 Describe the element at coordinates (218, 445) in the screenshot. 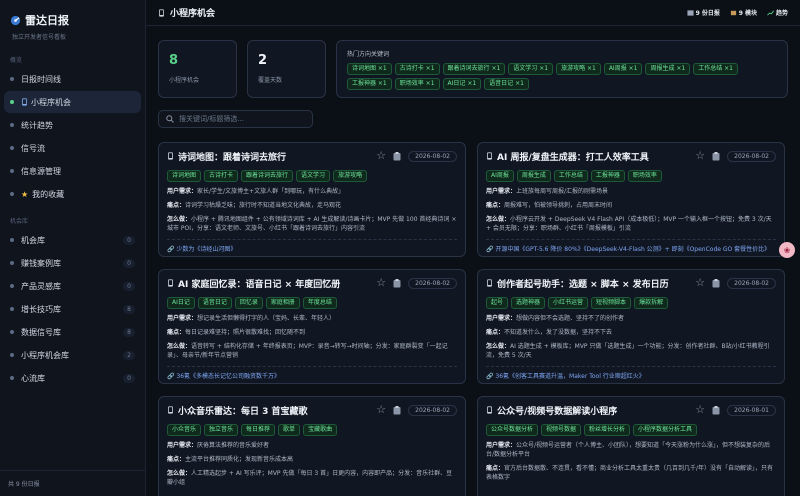

I see `card-user-need: 用户需求：厌倦算法推荐的音乐爱好者` at that location.